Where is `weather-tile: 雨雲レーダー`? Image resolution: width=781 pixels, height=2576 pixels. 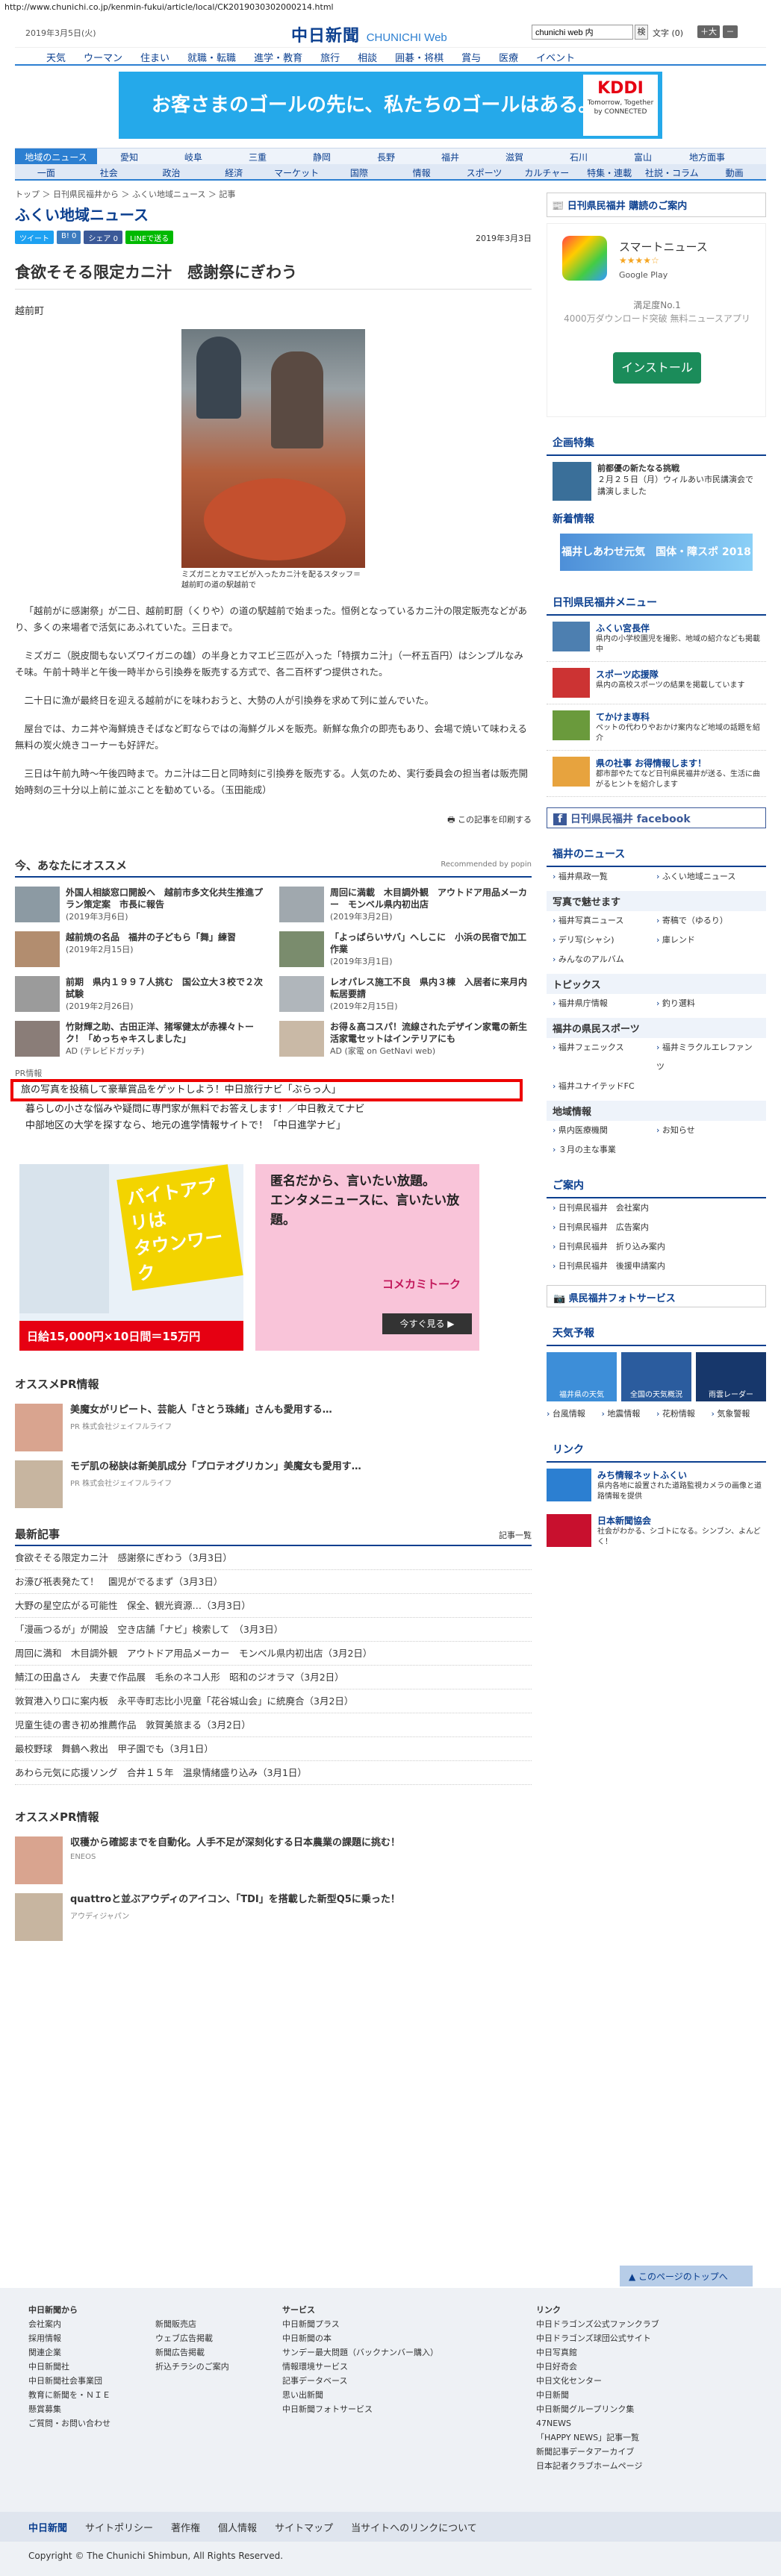 weather-tile: 雨雲レーダー is located at coordinates (731, 1376).